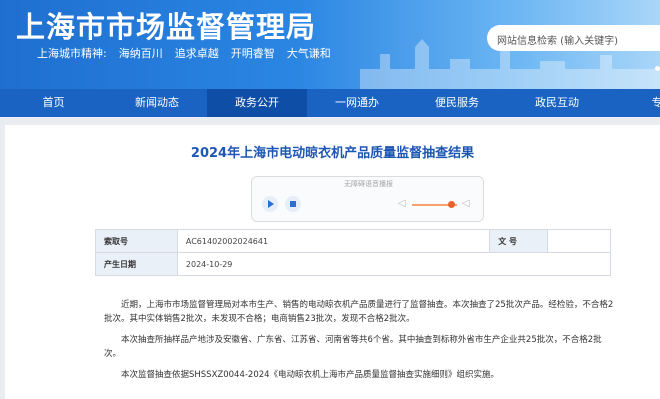 This screenshot has height=399, width=660. I want to click on table-row: 产生日期 2024-10-29, so click(353, 264).